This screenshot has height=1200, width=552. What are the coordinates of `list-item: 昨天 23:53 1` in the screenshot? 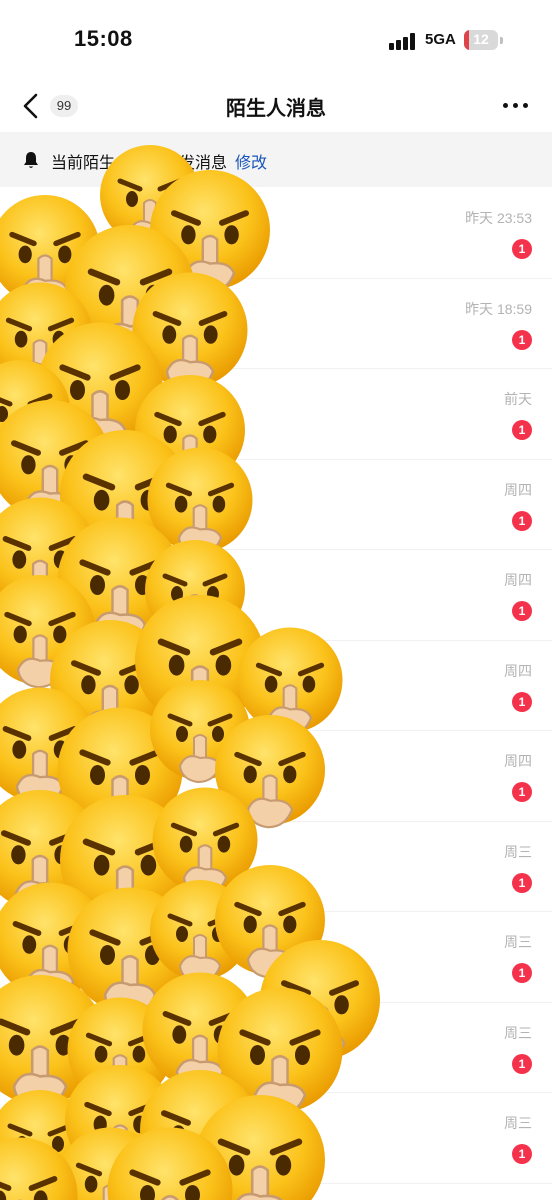 It's located at (276, 233).